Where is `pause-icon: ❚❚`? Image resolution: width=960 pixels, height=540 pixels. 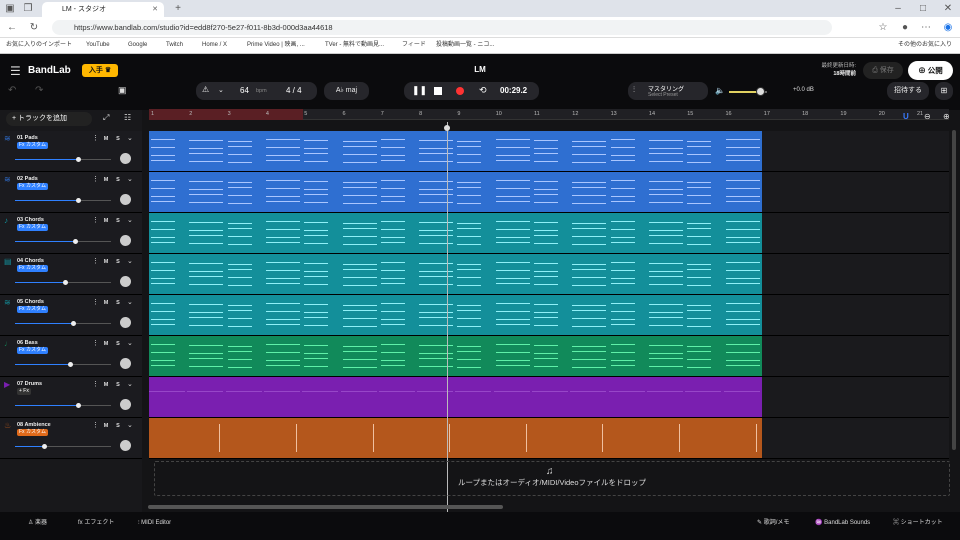 pause-icon: ❚❚ is located at coordinates (419, 90).